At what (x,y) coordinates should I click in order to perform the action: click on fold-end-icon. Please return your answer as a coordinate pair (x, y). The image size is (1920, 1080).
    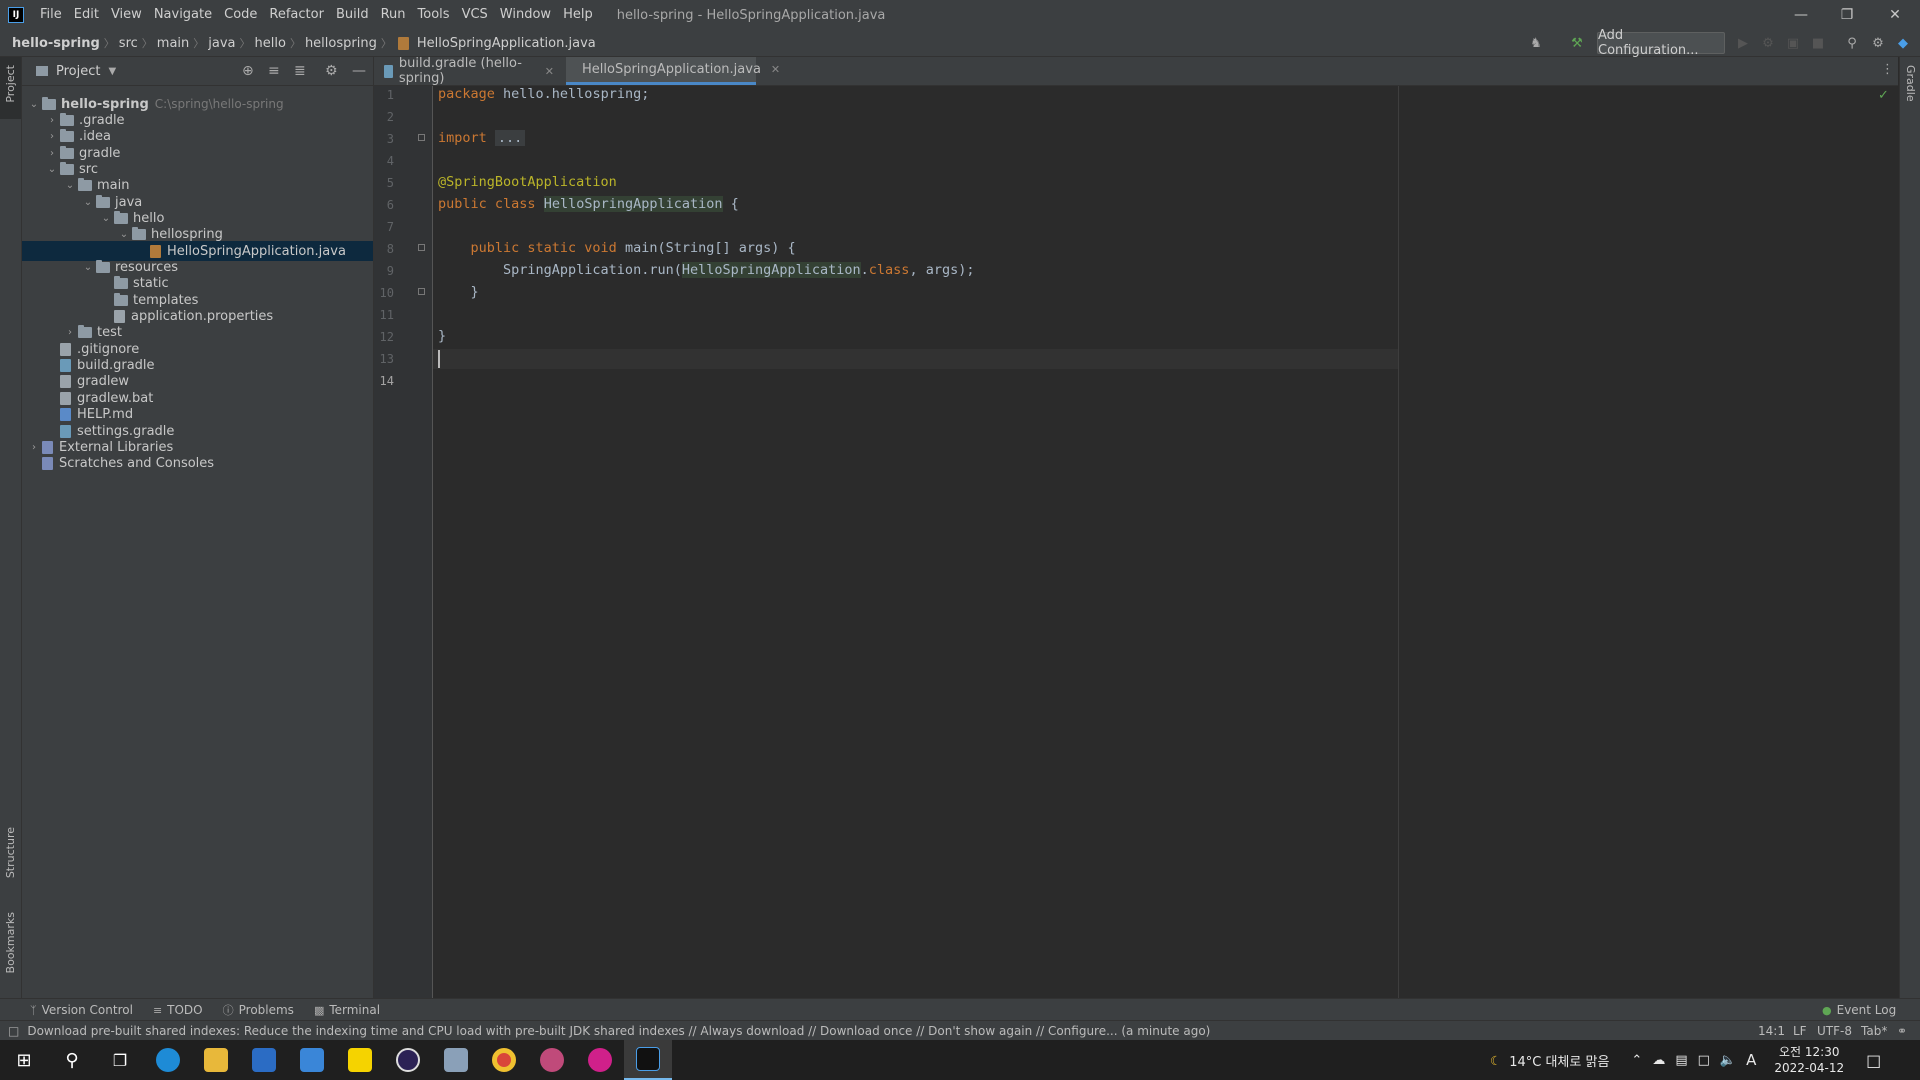
    Looking at the image, I should click on (421, 291).